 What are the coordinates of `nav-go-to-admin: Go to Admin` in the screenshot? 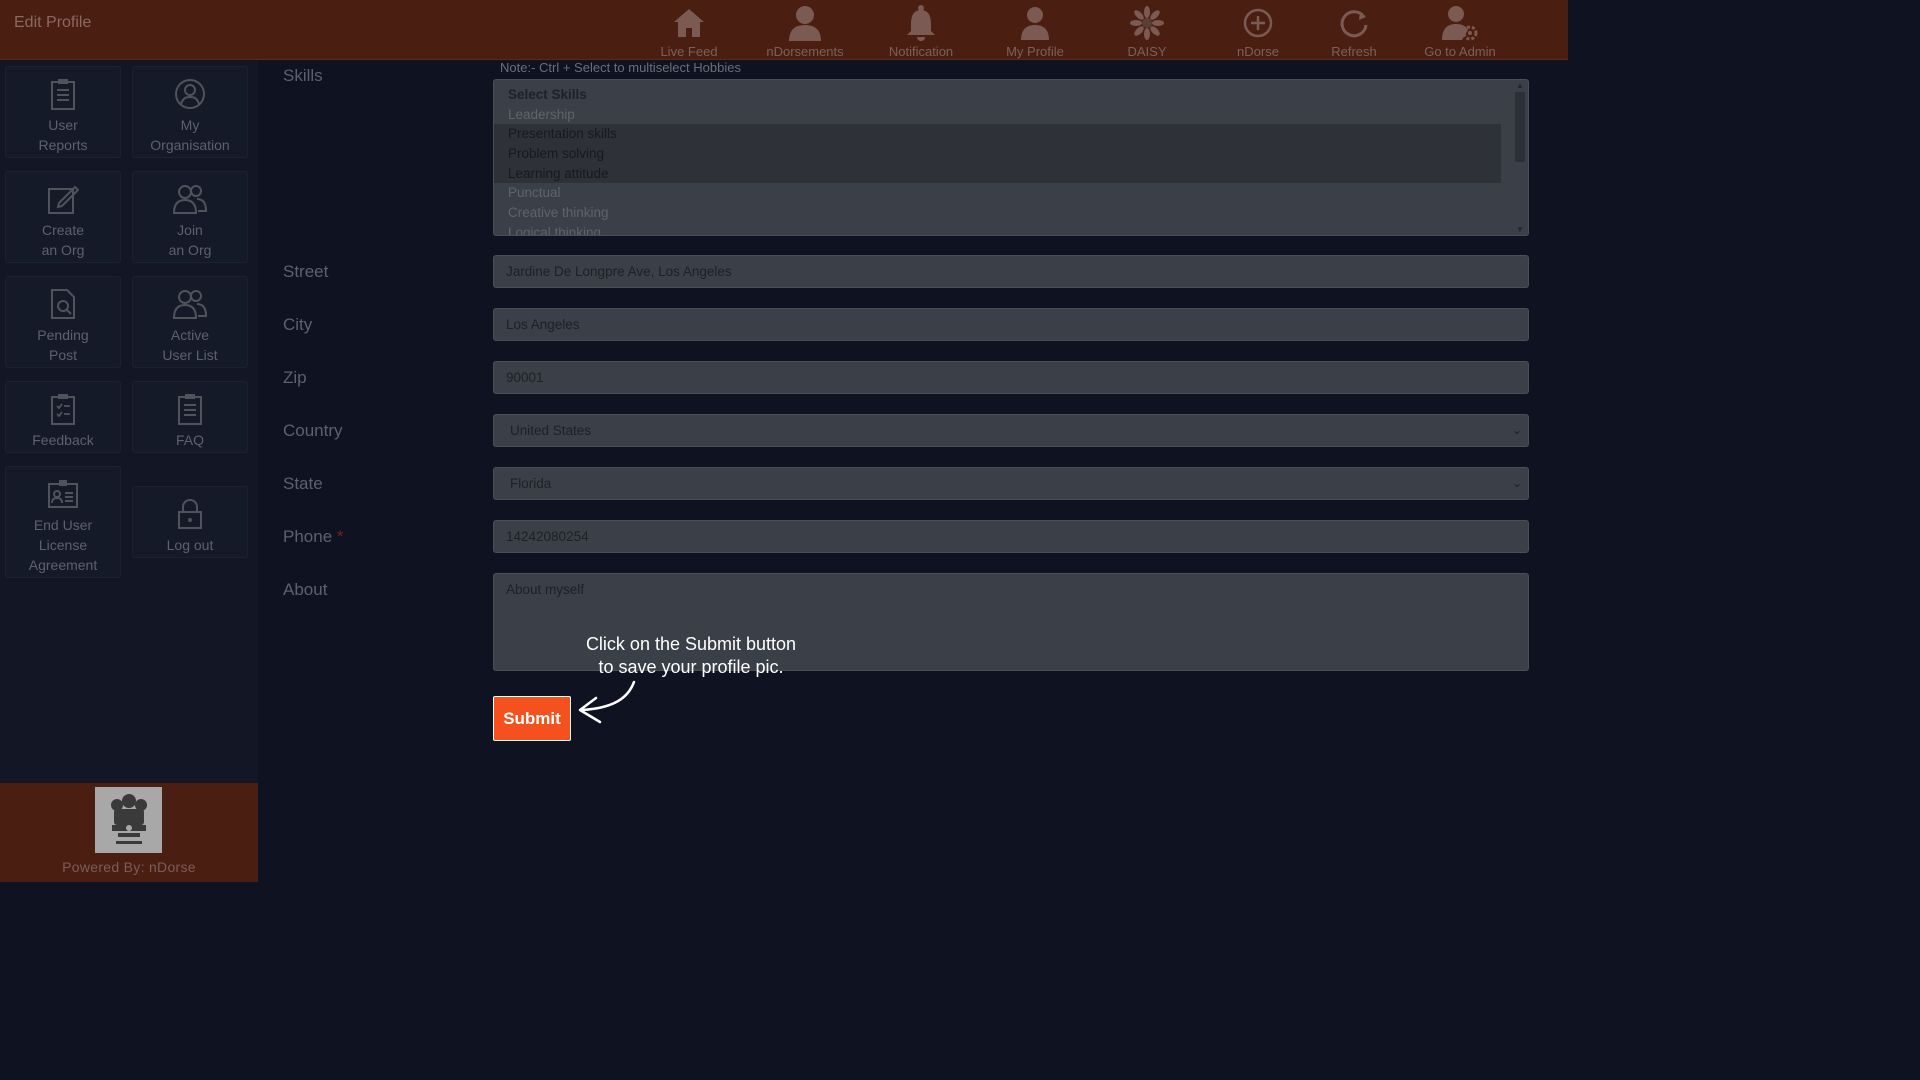 It's located at (1460, 30).